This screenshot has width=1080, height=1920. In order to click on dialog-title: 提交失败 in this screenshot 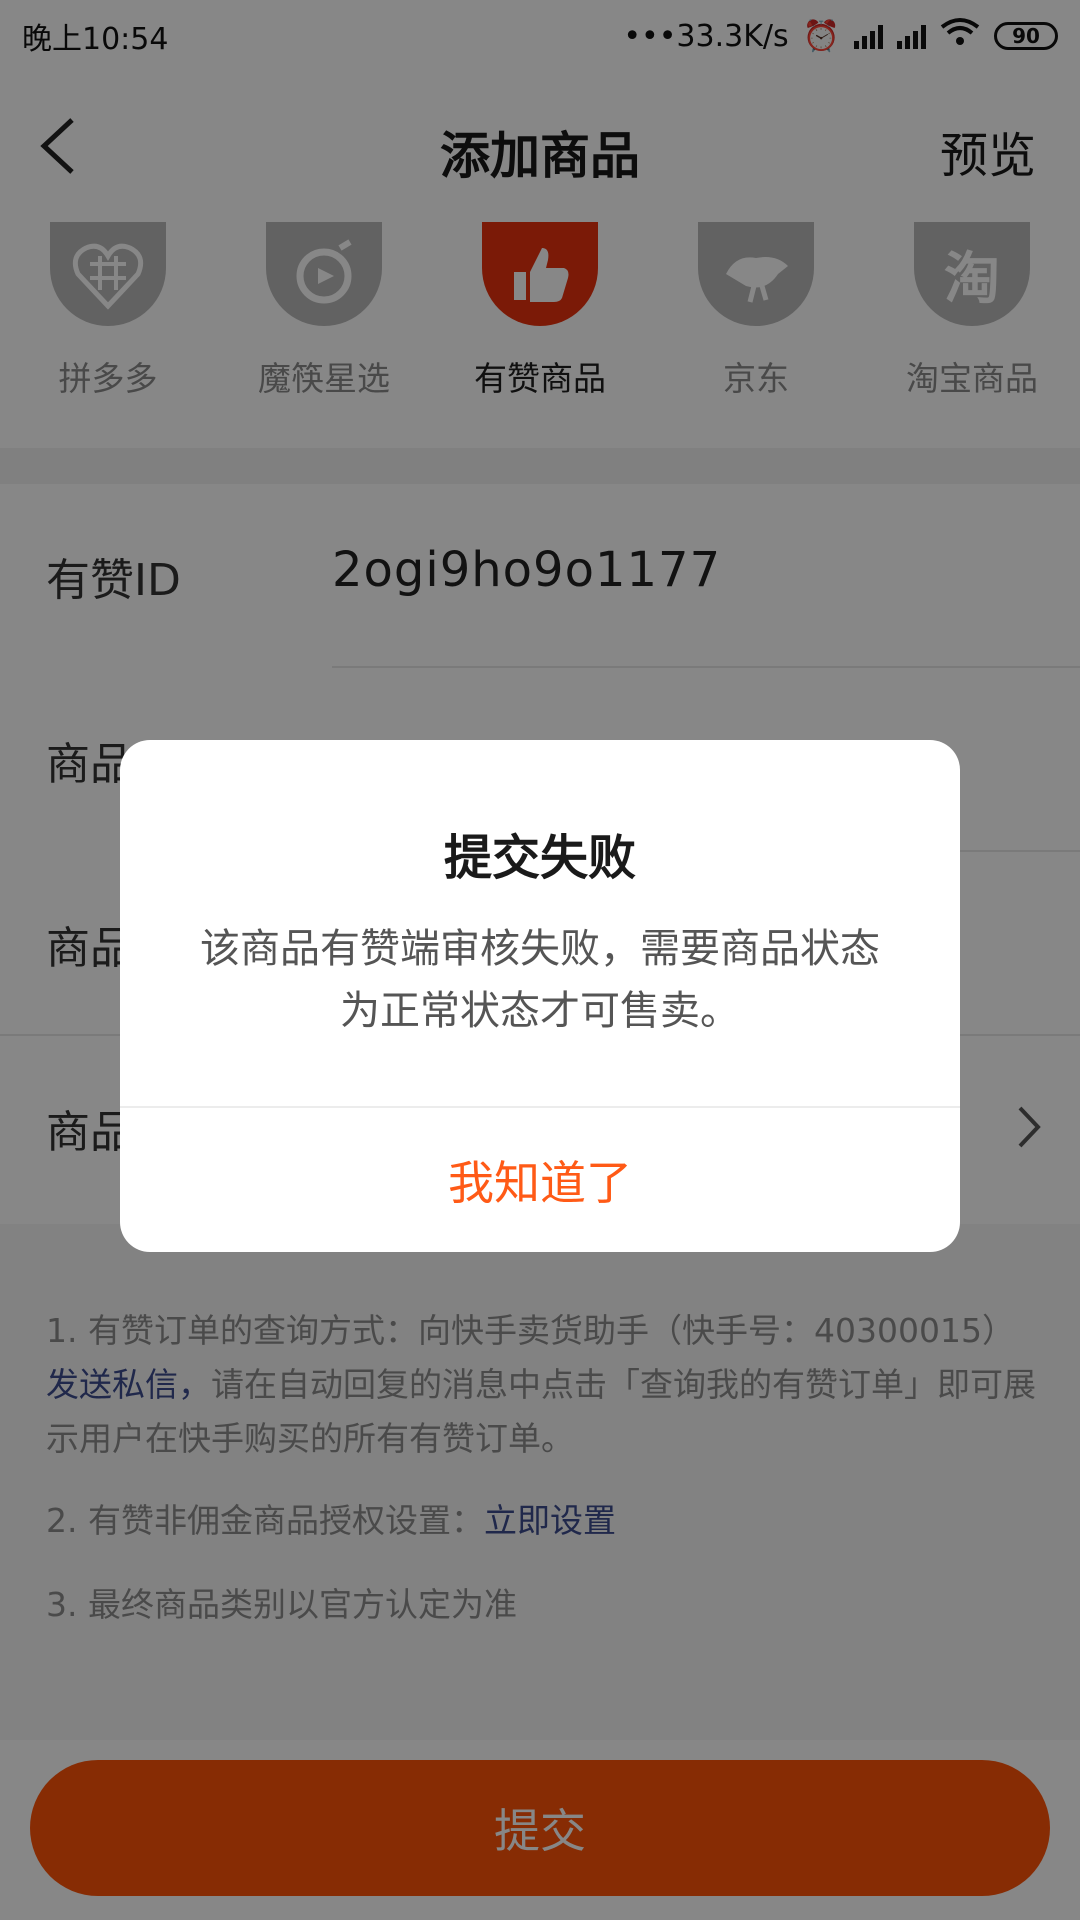, I will do `click(539, 858)`.